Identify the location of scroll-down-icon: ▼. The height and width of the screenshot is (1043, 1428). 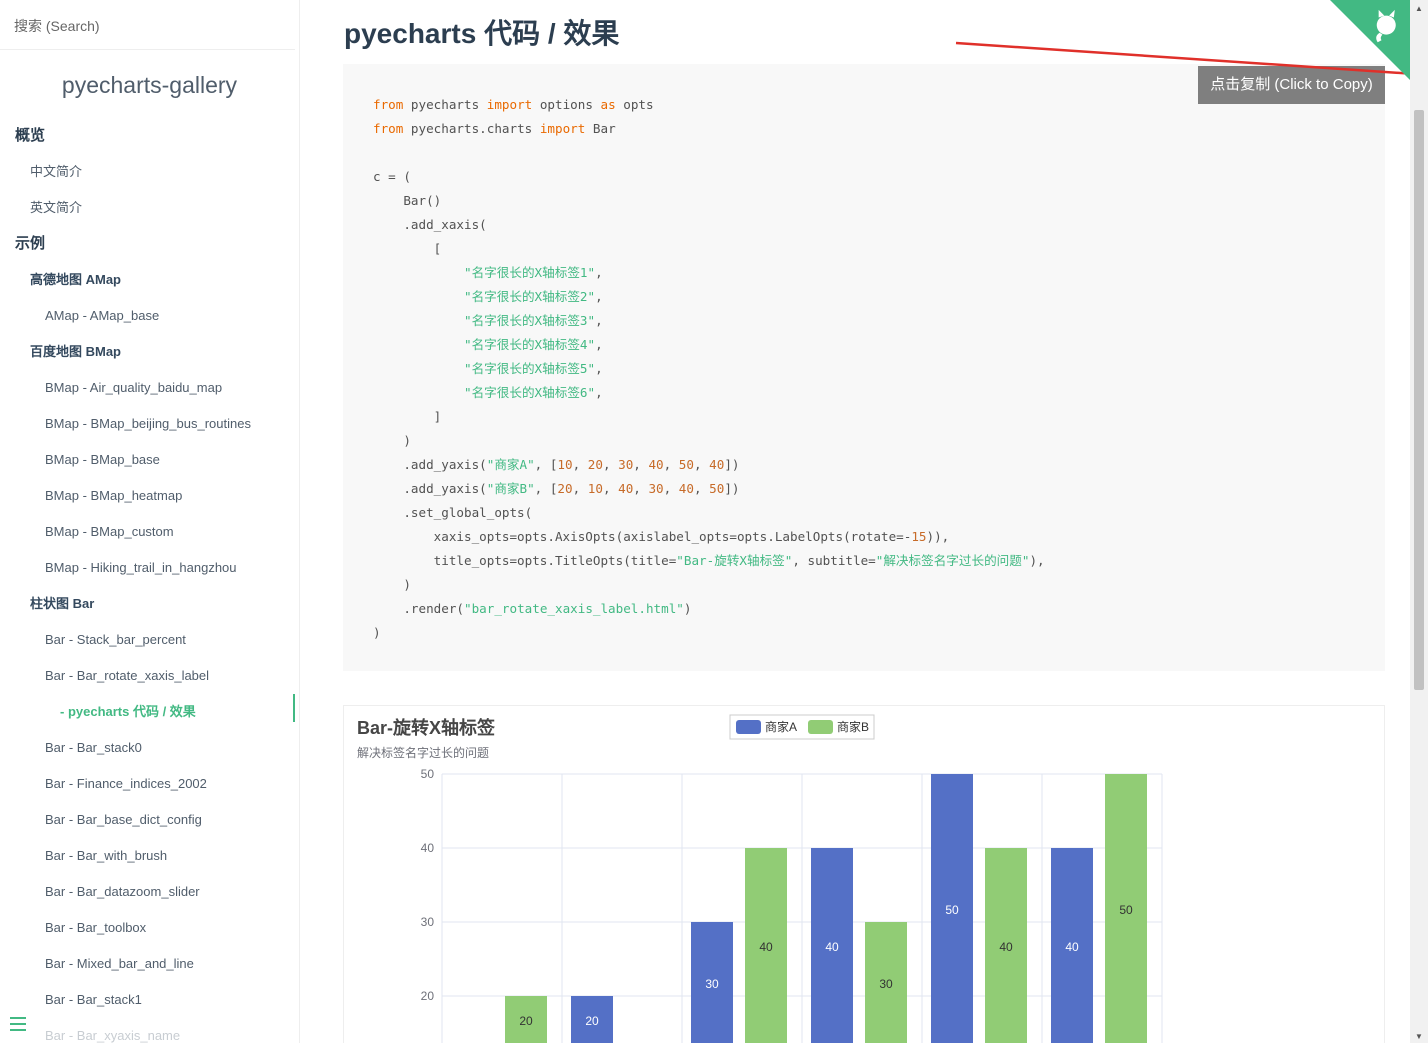
(1419, 1036).